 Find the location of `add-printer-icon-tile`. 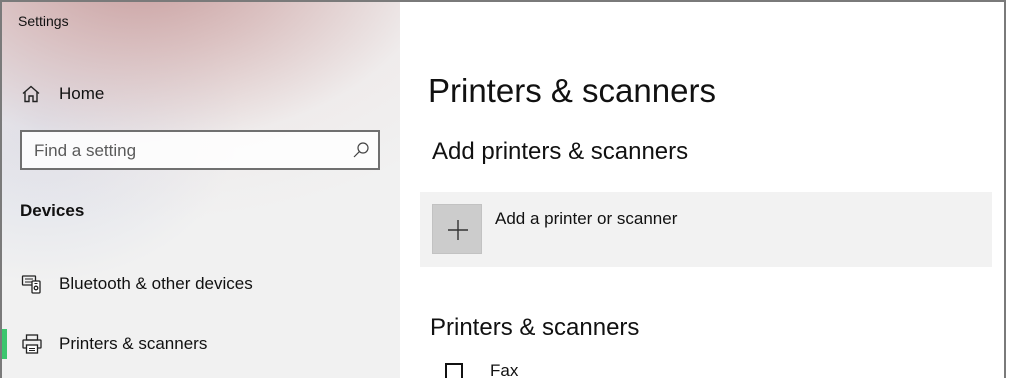

add-printer-icon-tile is located at coordinates (457, 229).